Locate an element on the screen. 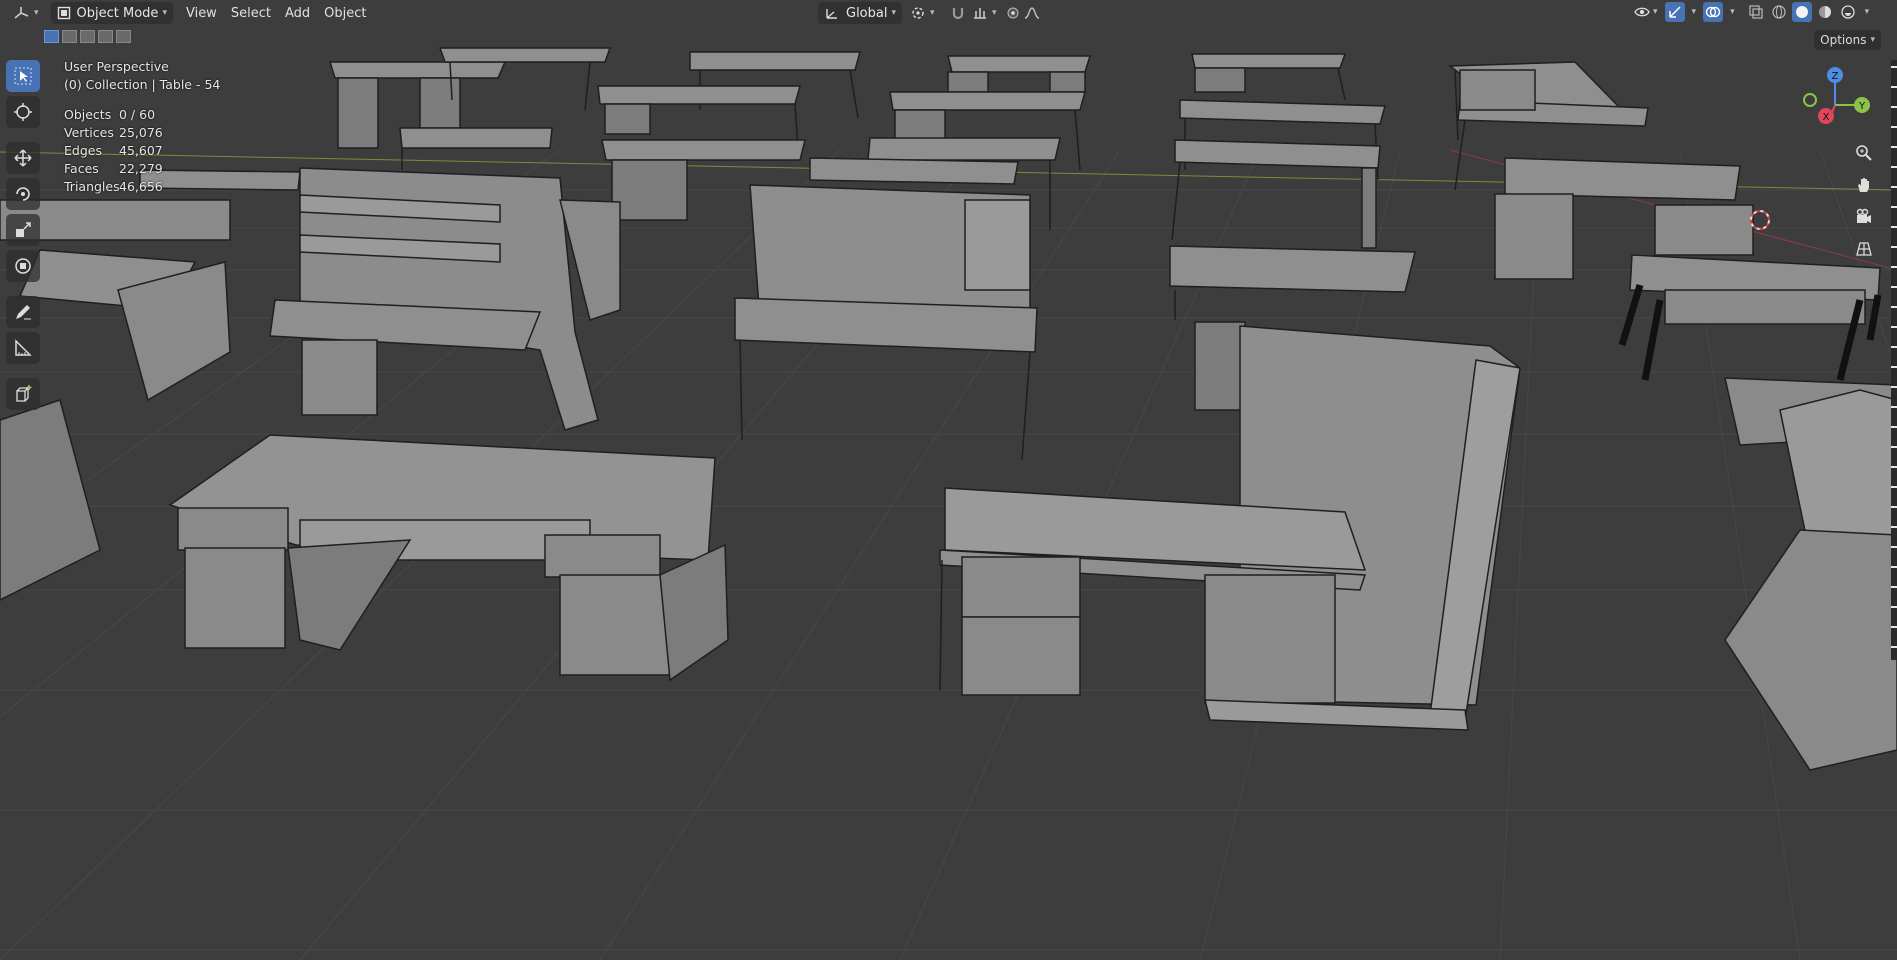 The width and height of the screenshot is (1897, 960). shading-wireframe-button is located at coordinates (1779, 12).